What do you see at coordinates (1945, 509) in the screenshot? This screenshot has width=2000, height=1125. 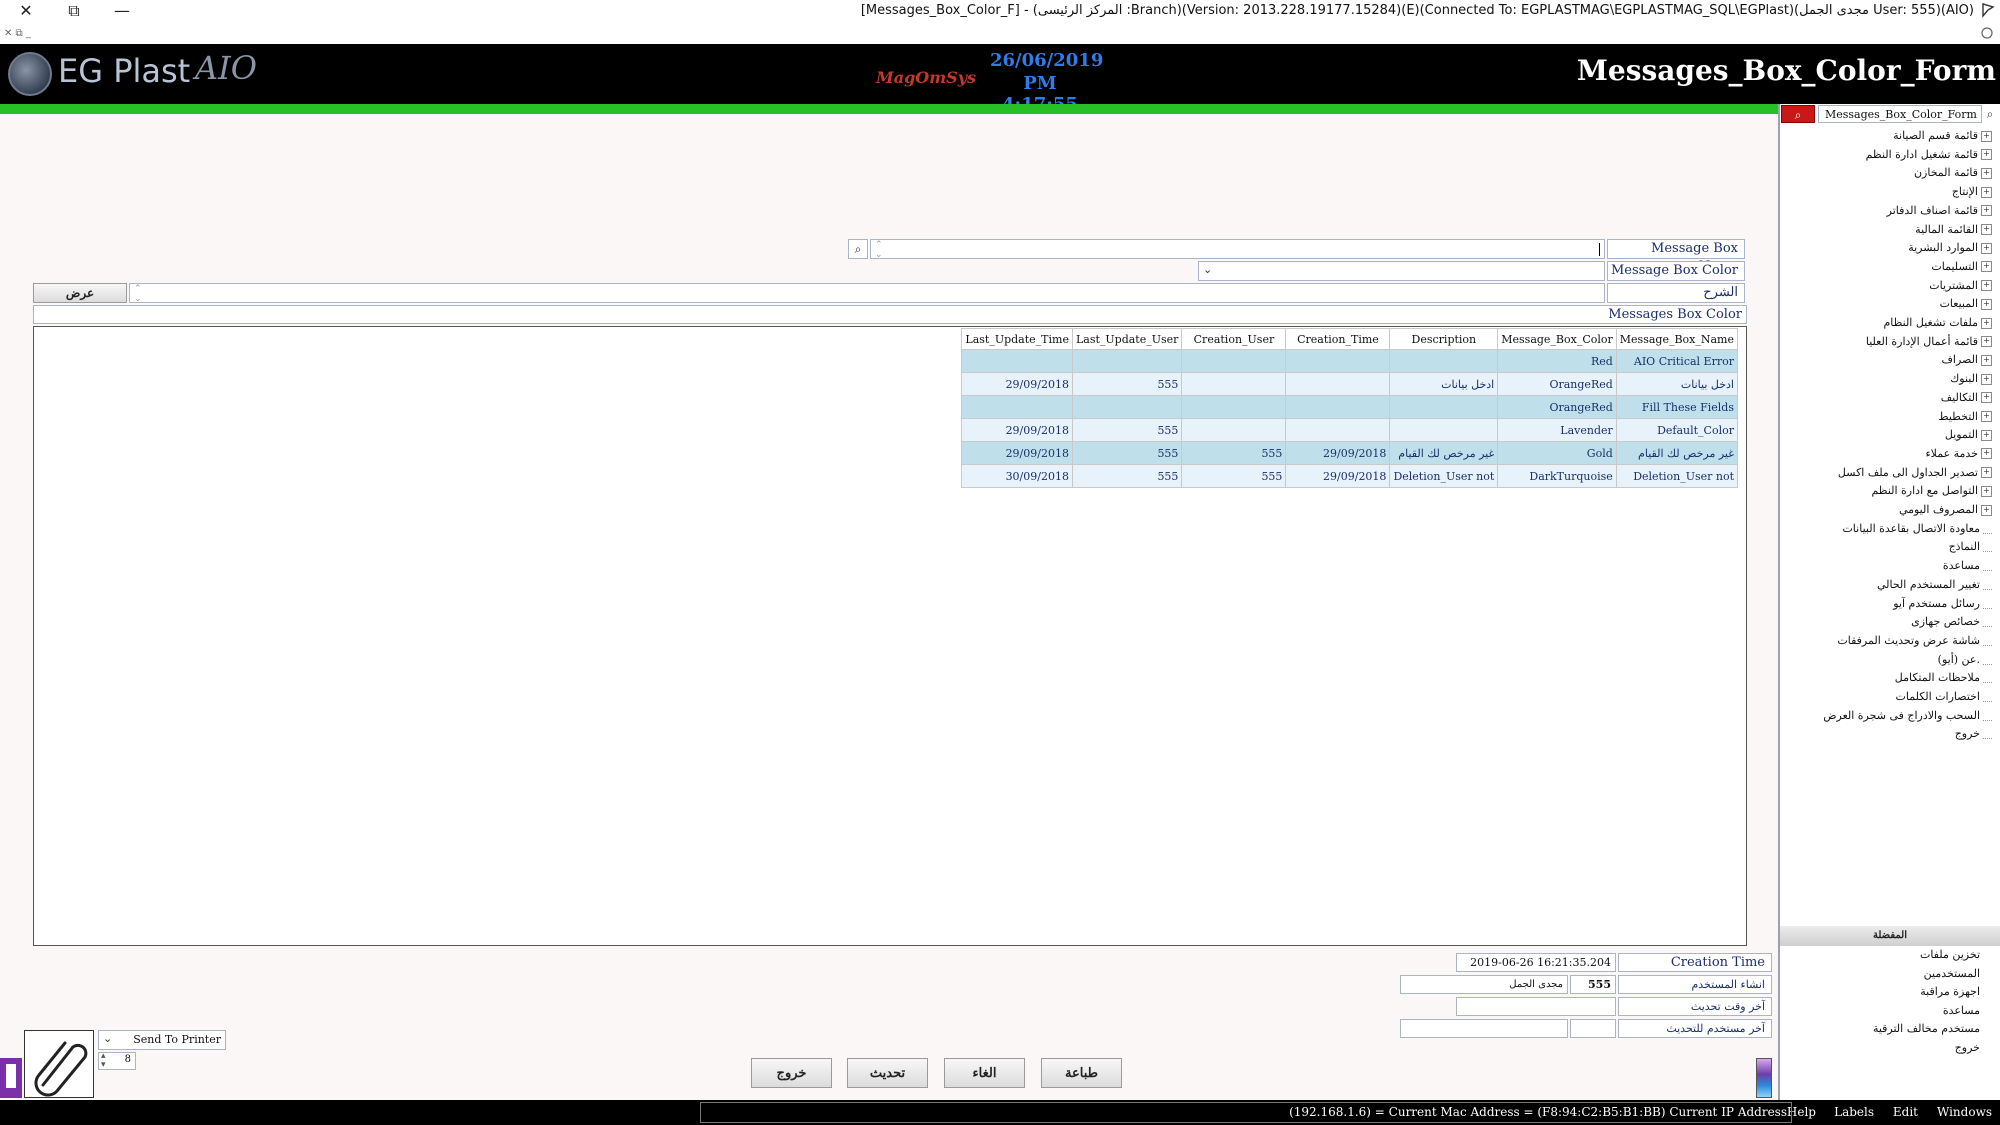 I see `sidebar-item: المصروف اليومي +` at bounding box center [1945, 509].